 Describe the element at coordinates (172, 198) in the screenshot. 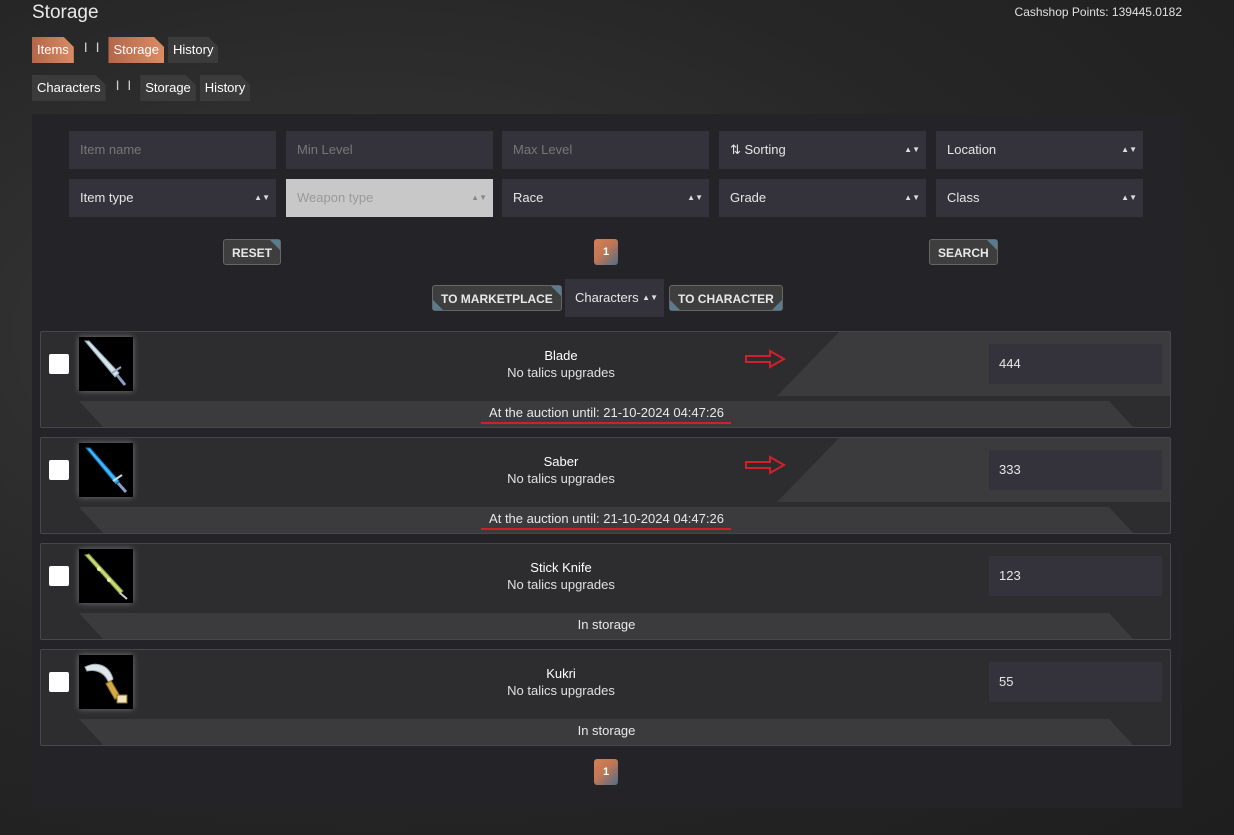

I see `item-type-select: Item type ▲▼` at that location.